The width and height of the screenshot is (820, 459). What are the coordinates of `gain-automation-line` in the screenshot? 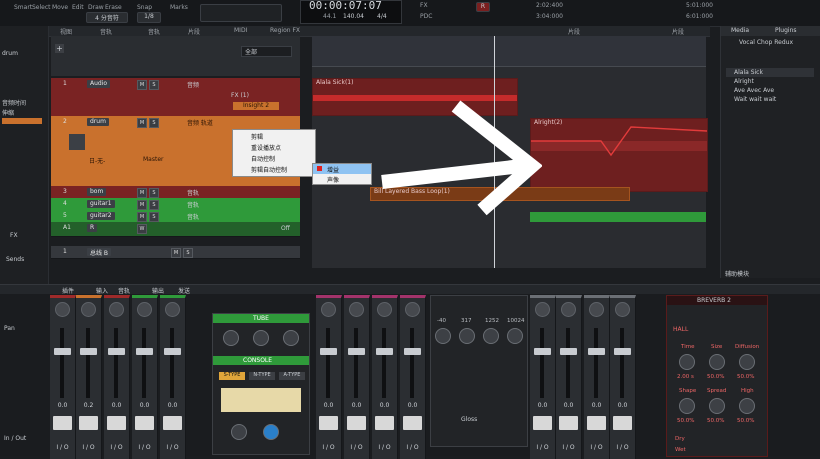 It's located at (619, 155).